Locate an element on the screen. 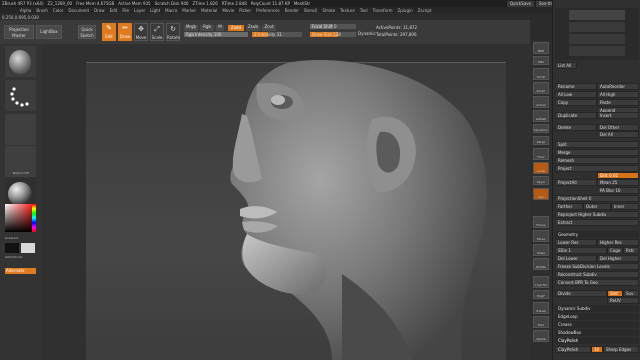 The width and height of the screenshot is (640, 360). menu-brush: Brush is located at coordinates (42, 10).